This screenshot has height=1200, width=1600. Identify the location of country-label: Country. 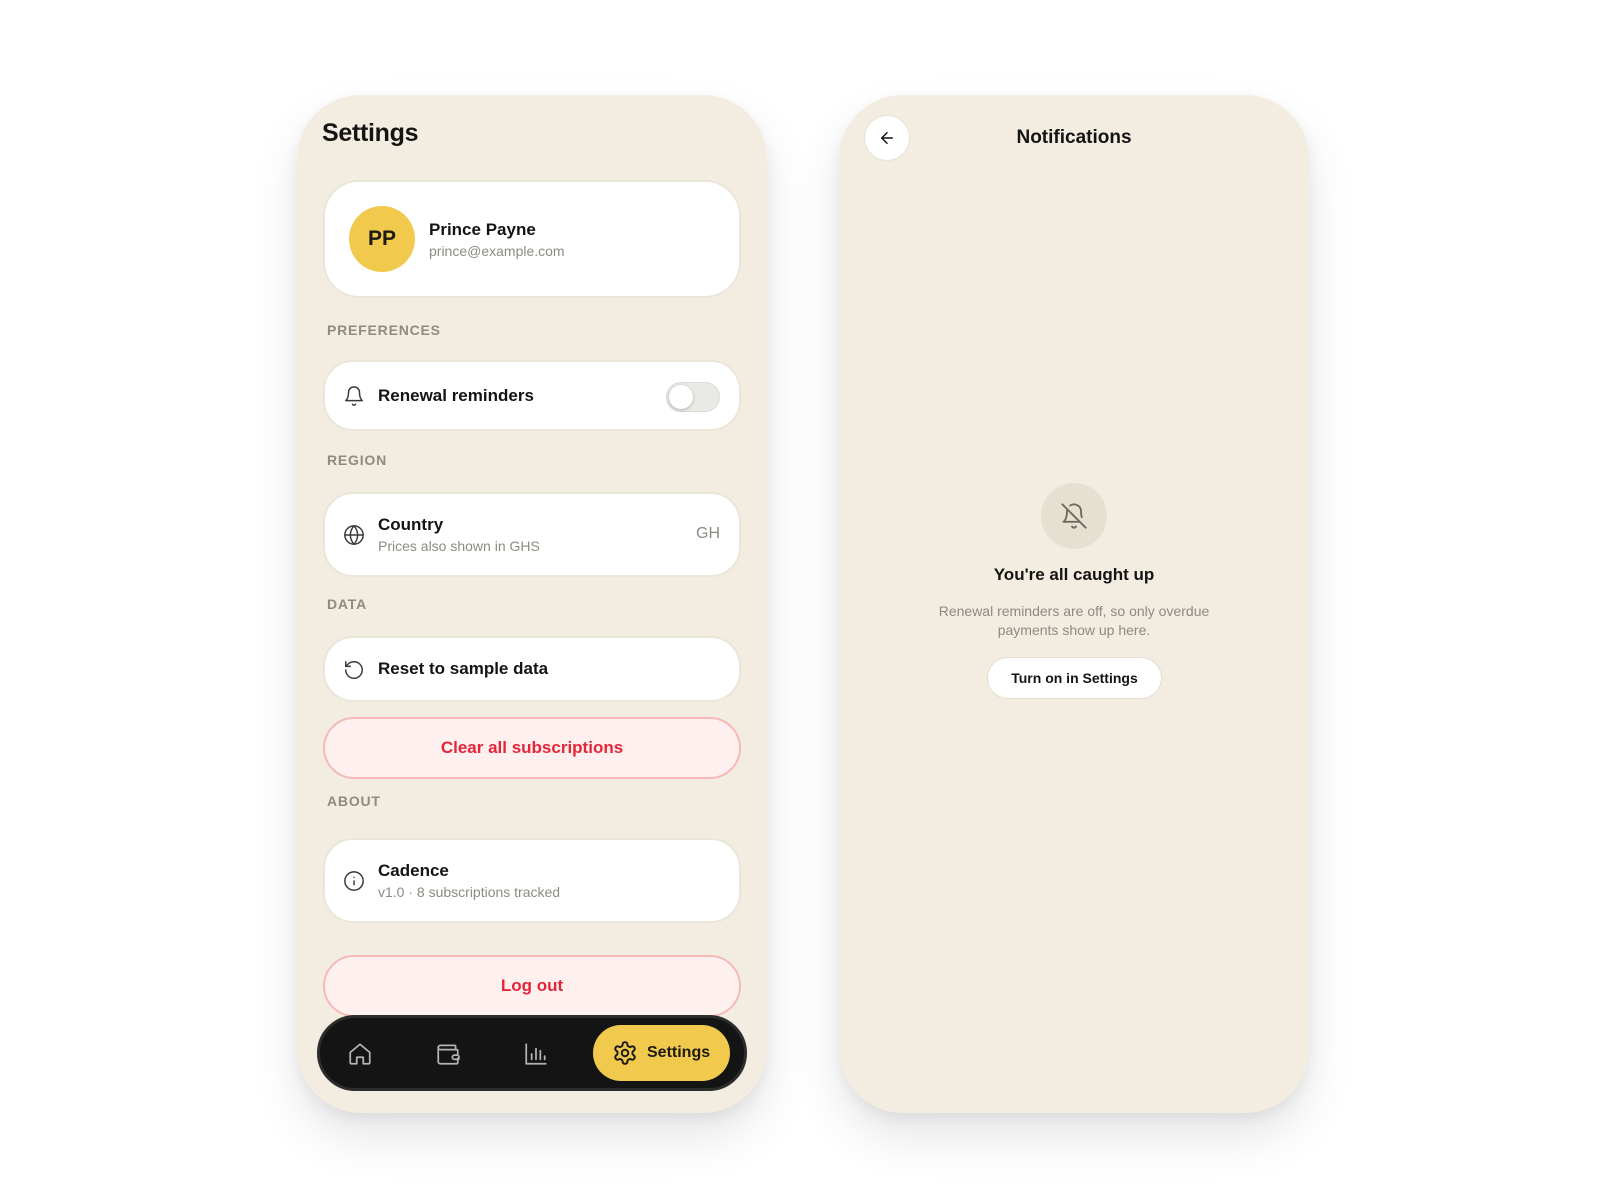
(411, 524).